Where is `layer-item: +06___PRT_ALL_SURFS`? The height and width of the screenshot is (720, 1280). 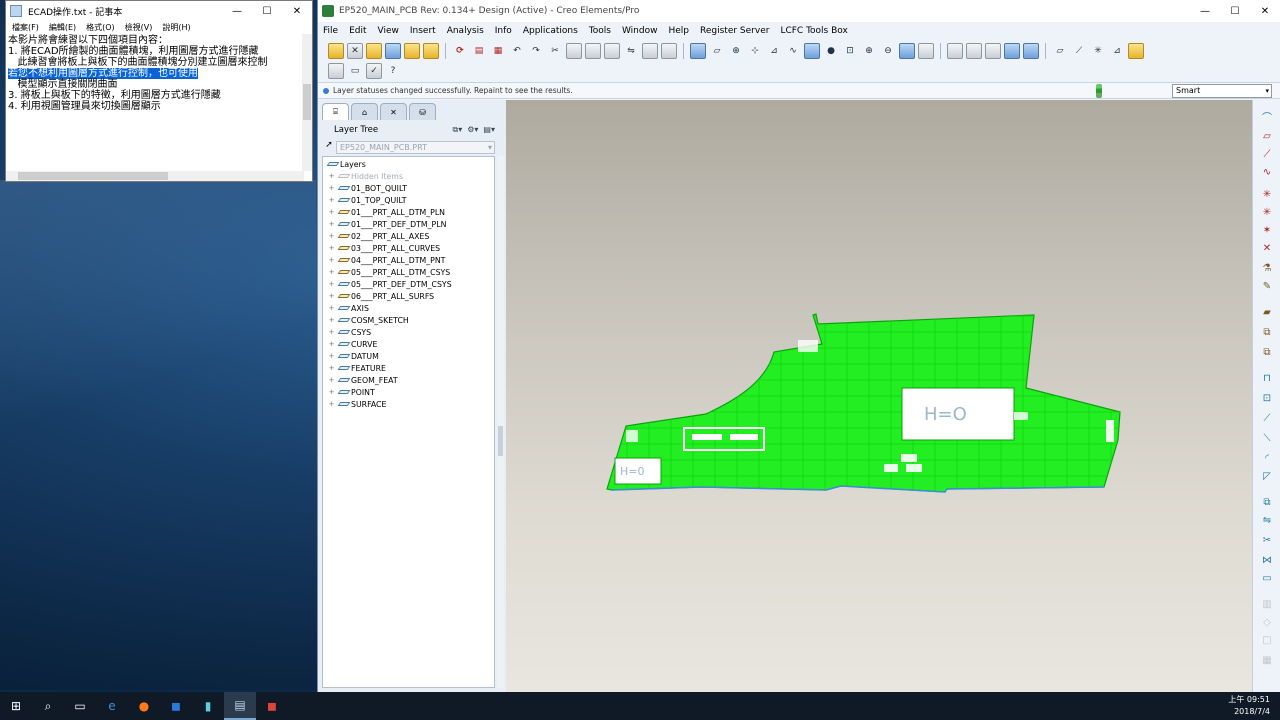 layer-item: +06___PRT_ALL_SURFS is located at coordinates (408, 296).